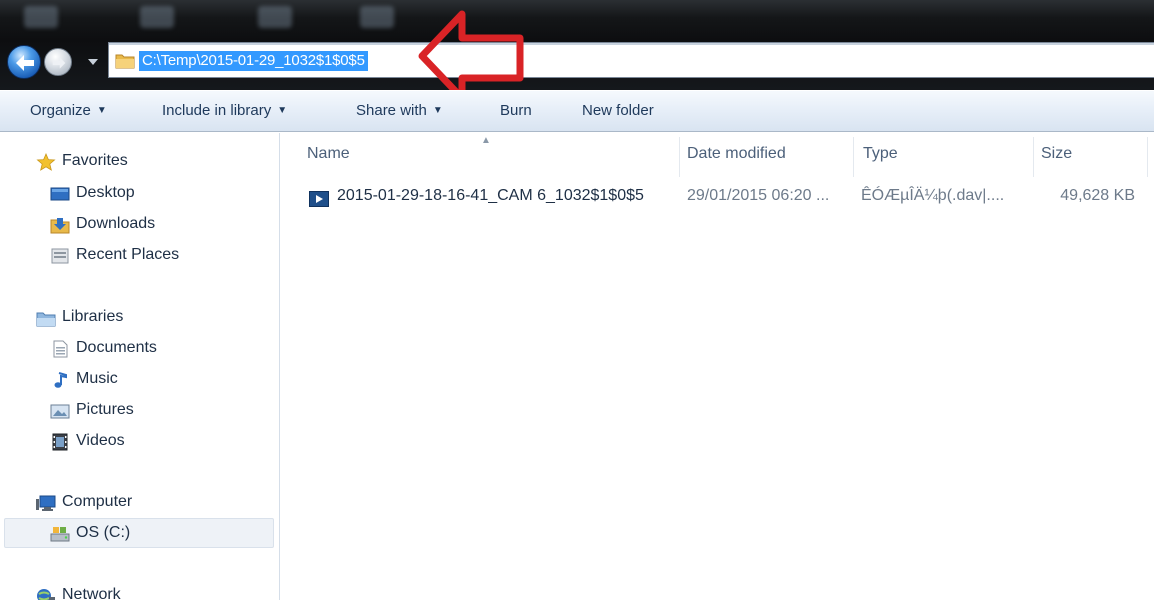 The width and height of the screenshot is (1154, 600). Describe the element at coordinates (60, 256) in the screenshot. I see `recent-places-icon` at that location.